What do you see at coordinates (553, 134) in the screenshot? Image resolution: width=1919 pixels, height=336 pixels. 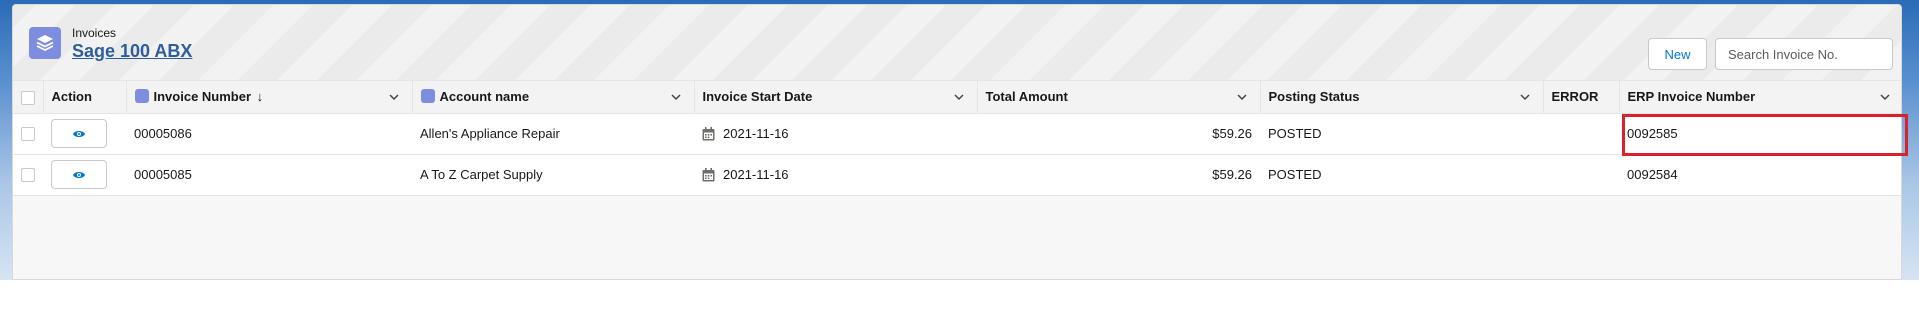 I see `cell-account-name: Allen's Appliance Repair` at bounding box center [553, 134].